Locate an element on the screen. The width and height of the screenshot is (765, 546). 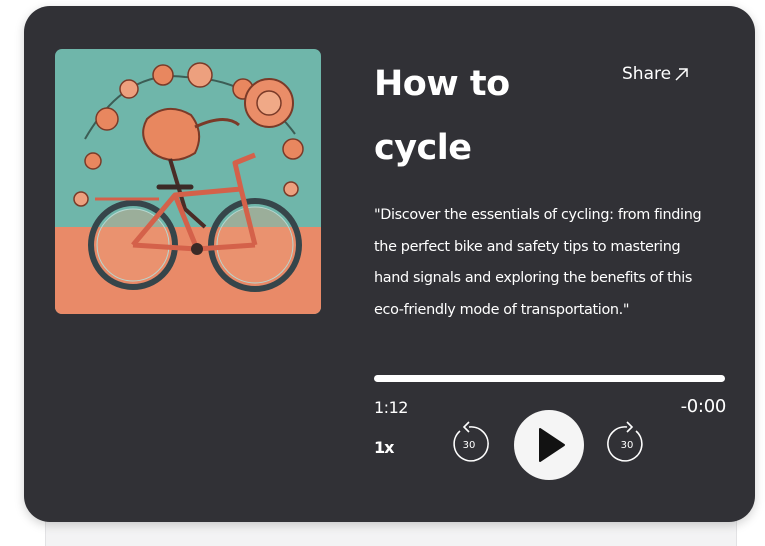
play-button is located at coordinates (549, 445).